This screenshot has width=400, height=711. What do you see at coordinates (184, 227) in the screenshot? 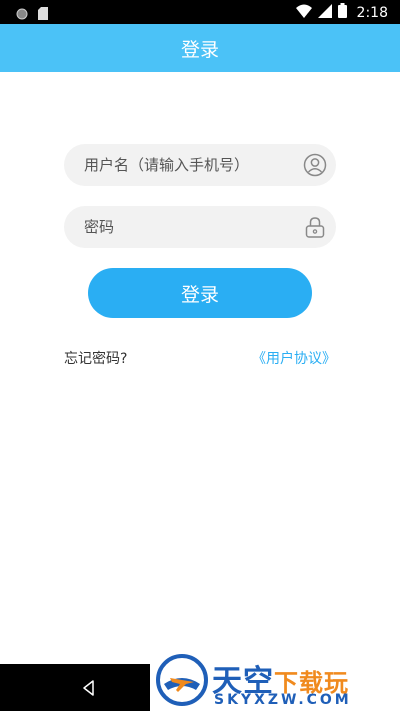
I see `password-input` at bounding box center [184, 227].